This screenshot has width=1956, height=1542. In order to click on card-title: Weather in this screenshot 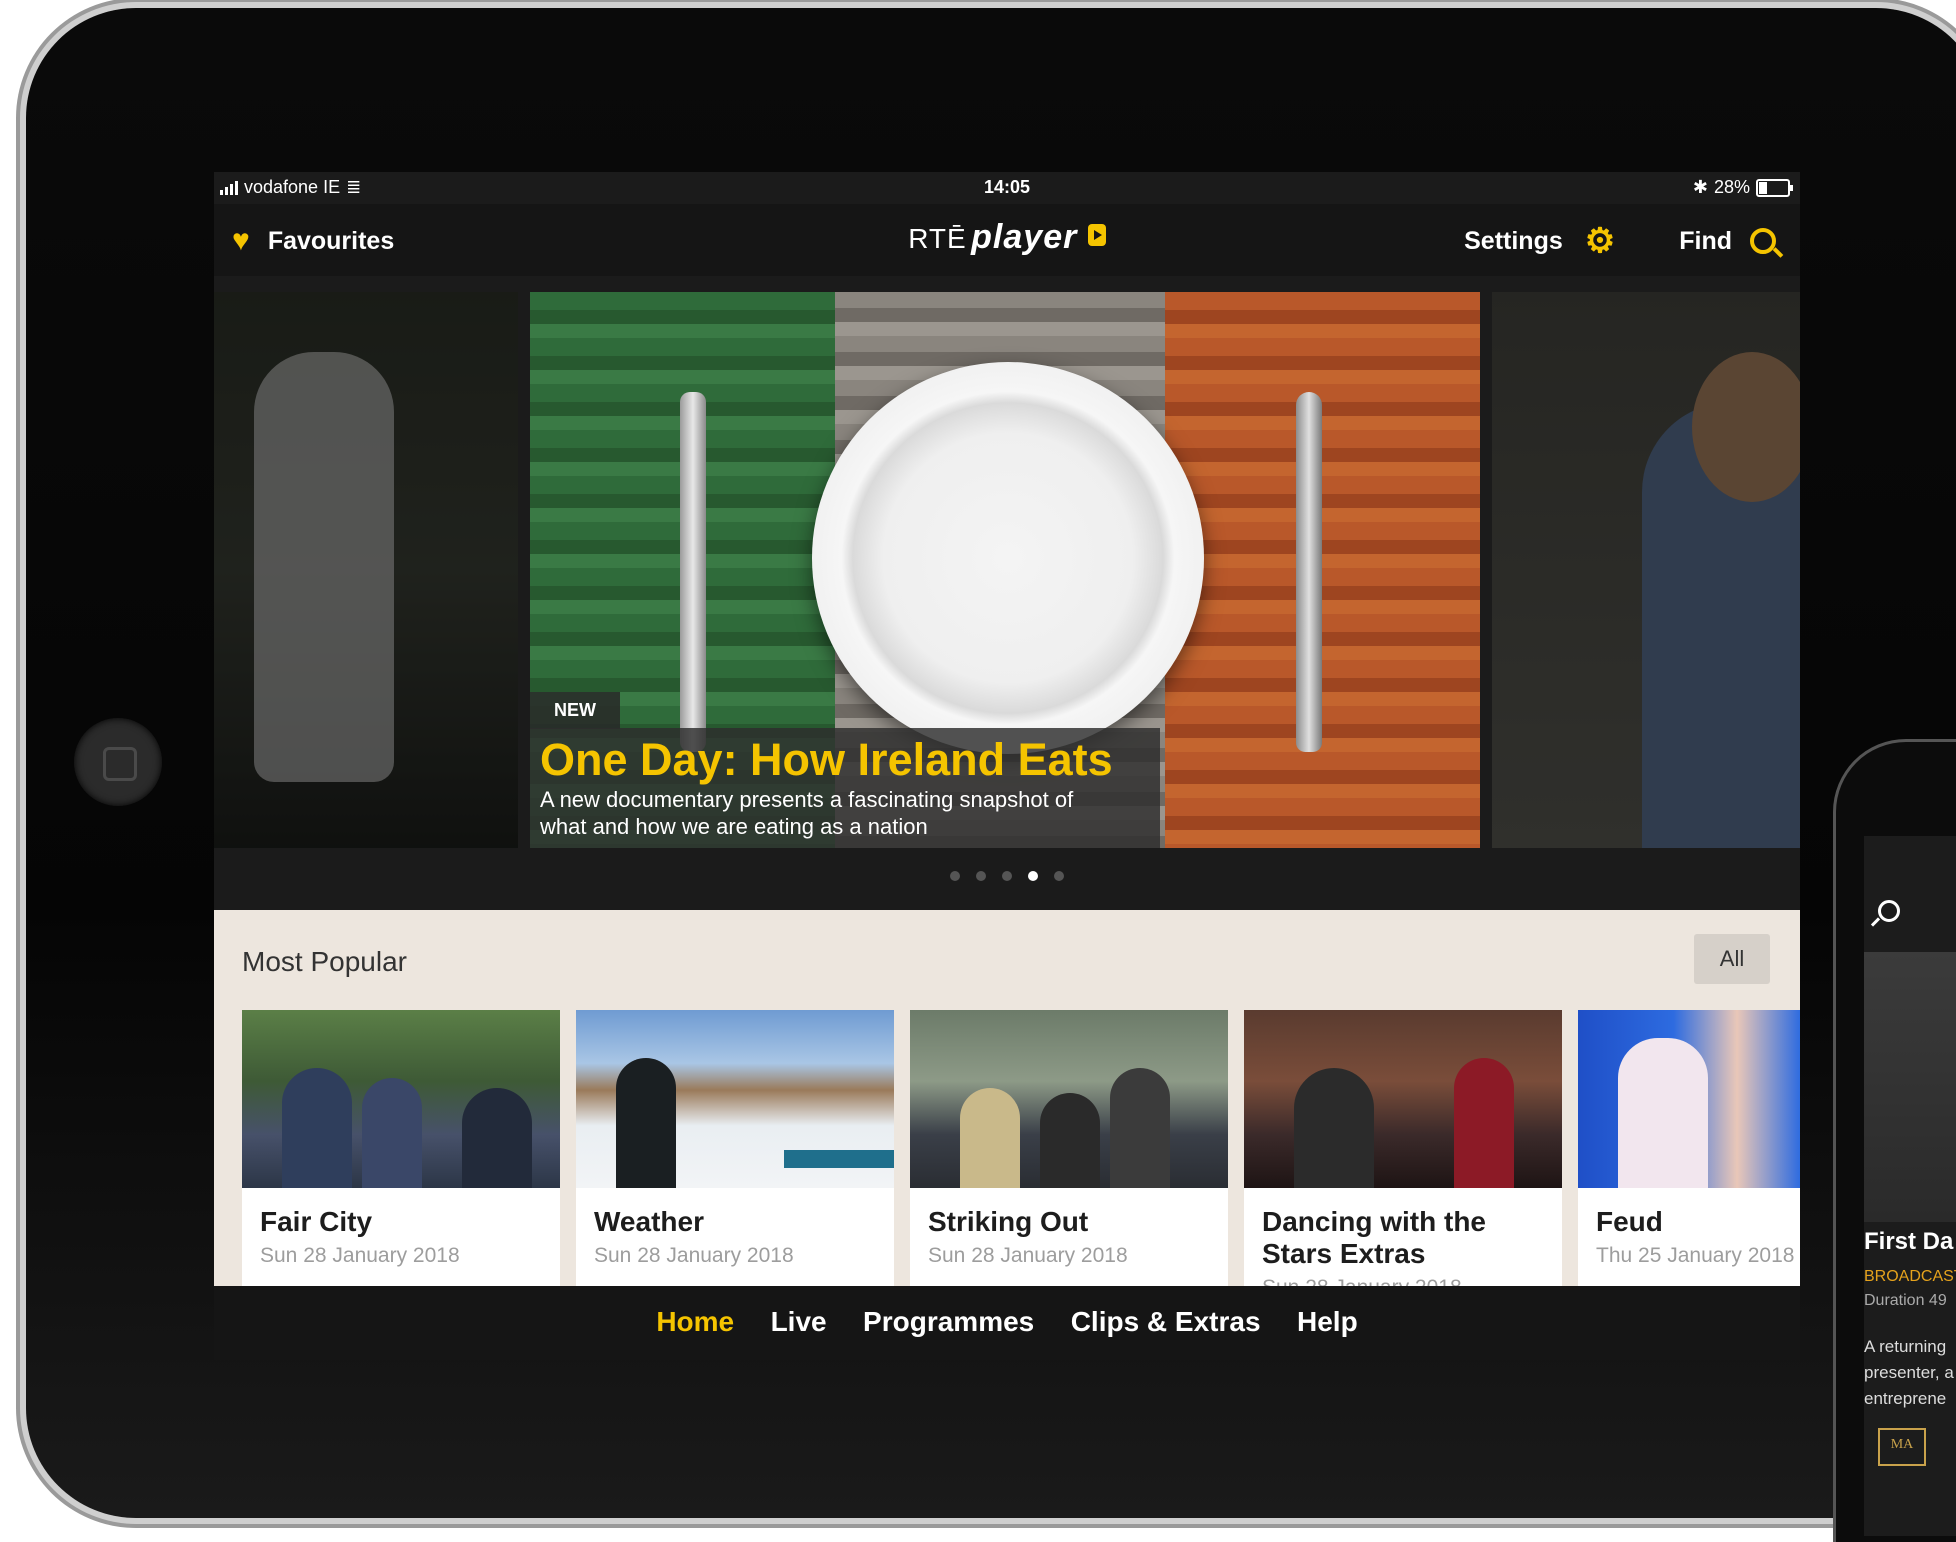, I will do `click(649, 1221)`.